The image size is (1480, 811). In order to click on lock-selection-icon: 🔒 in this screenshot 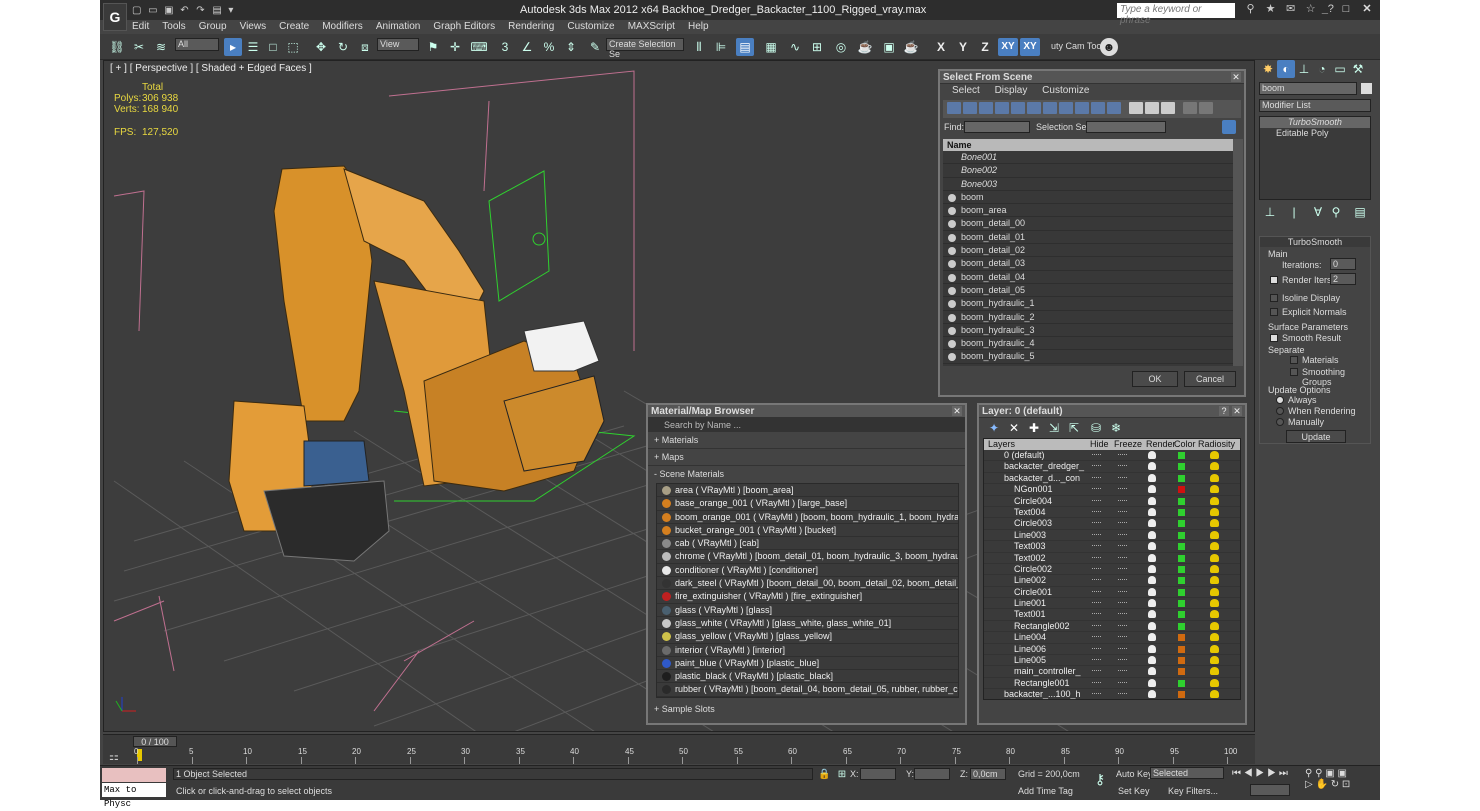, I will do `click(824, 773)`.